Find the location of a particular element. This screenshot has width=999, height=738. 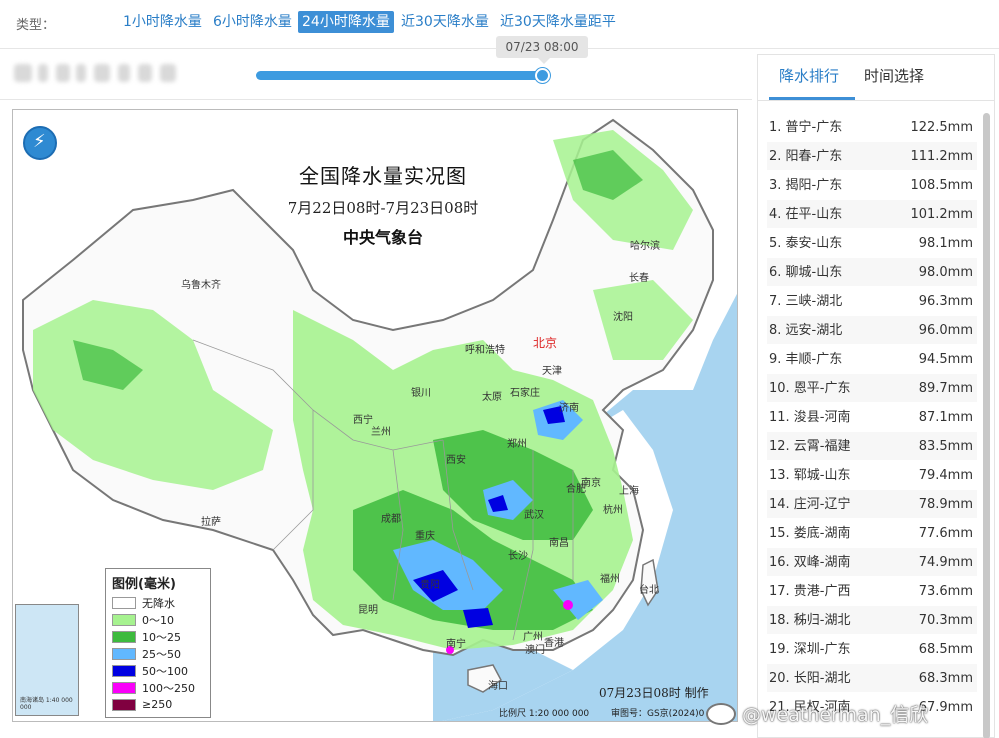

station-name: 12. 云霄-福建 is located at coordinates (810, 446).